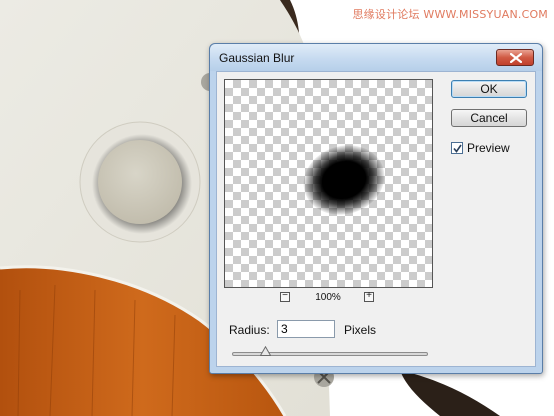 This screenshot has width=554, height=416. I want to click on close-button, so click(515, 57).